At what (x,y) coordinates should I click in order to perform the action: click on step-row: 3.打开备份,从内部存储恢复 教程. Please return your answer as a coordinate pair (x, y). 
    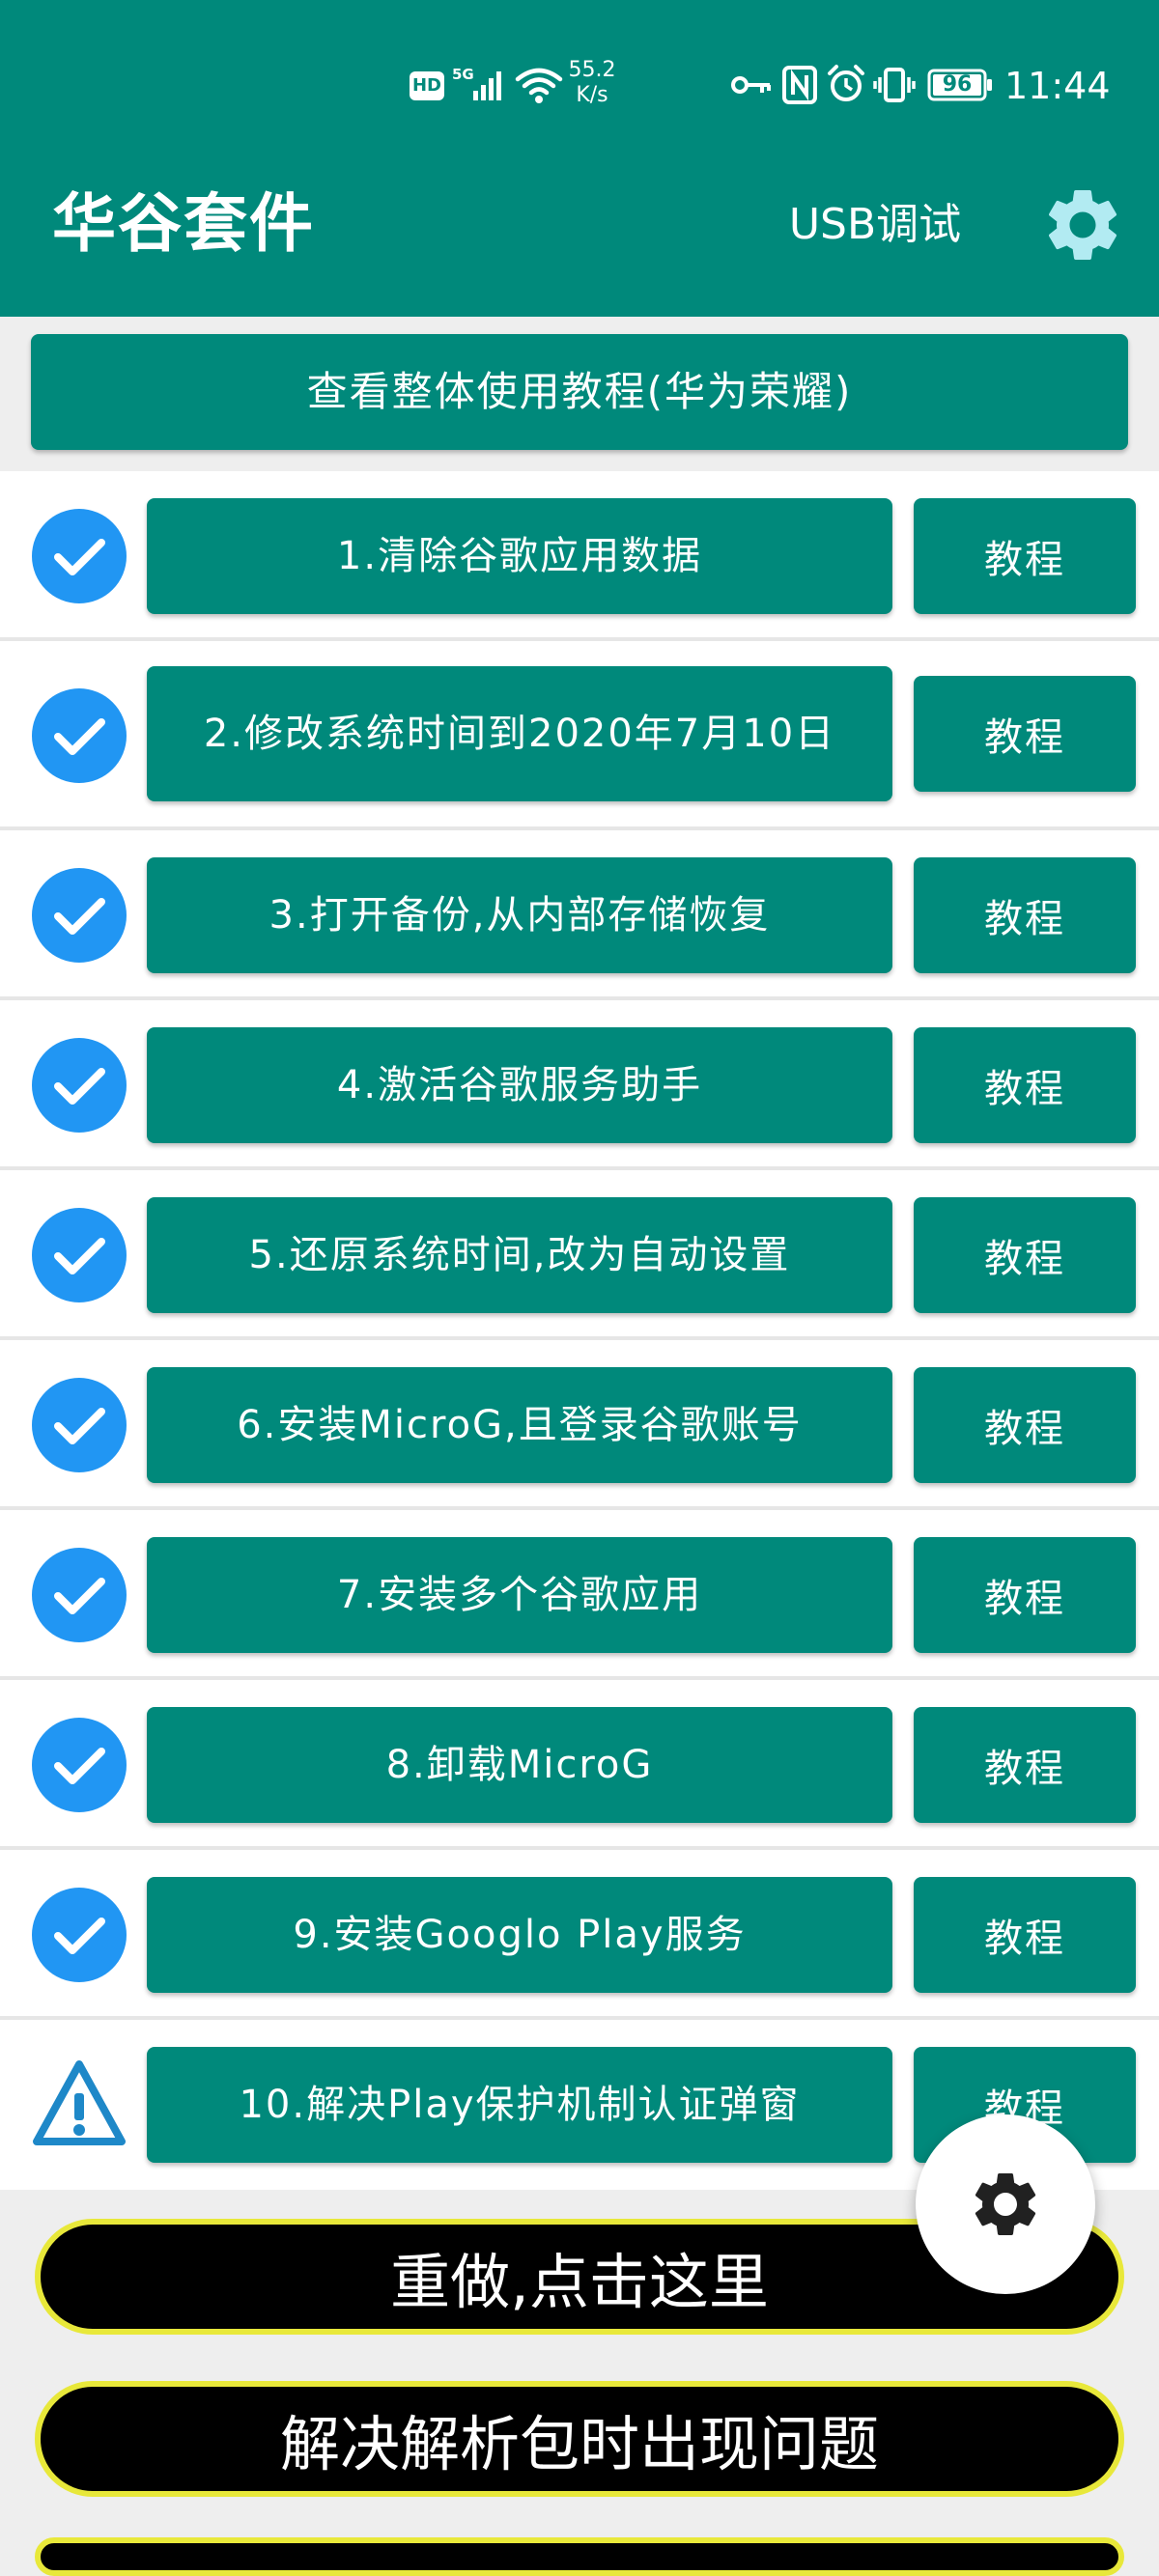
    Looking at the image, I should click on (579, 915).